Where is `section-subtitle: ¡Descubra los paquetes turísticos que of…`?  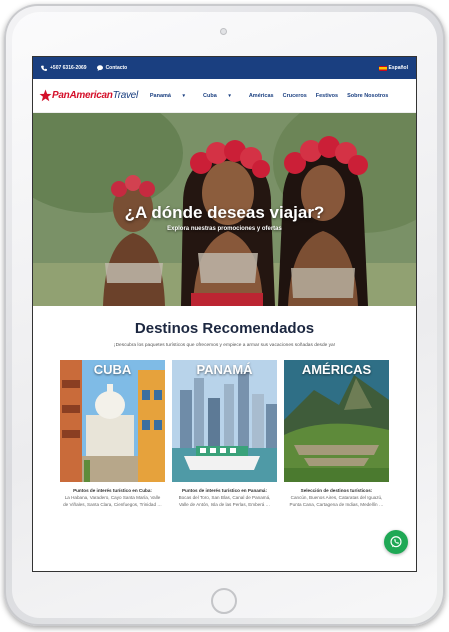 section-subtitle: ¡Descubra los paquetes turísticos que of… is located at coordinates (224, 345).